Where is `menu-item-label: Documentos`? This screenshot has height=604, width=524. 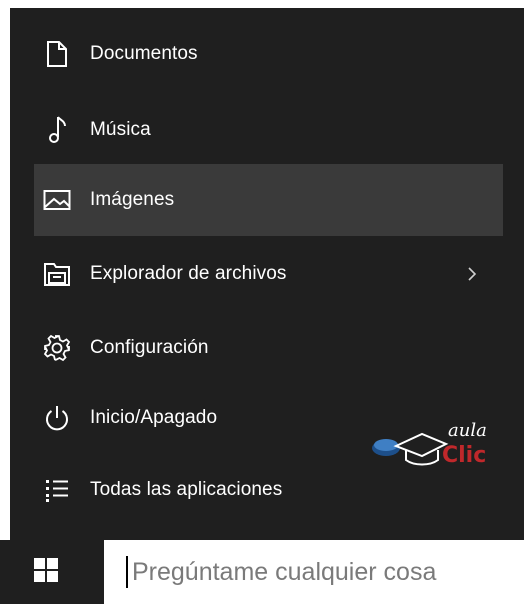 menu-item-label: Documentos is located at coordinates (144, 53).